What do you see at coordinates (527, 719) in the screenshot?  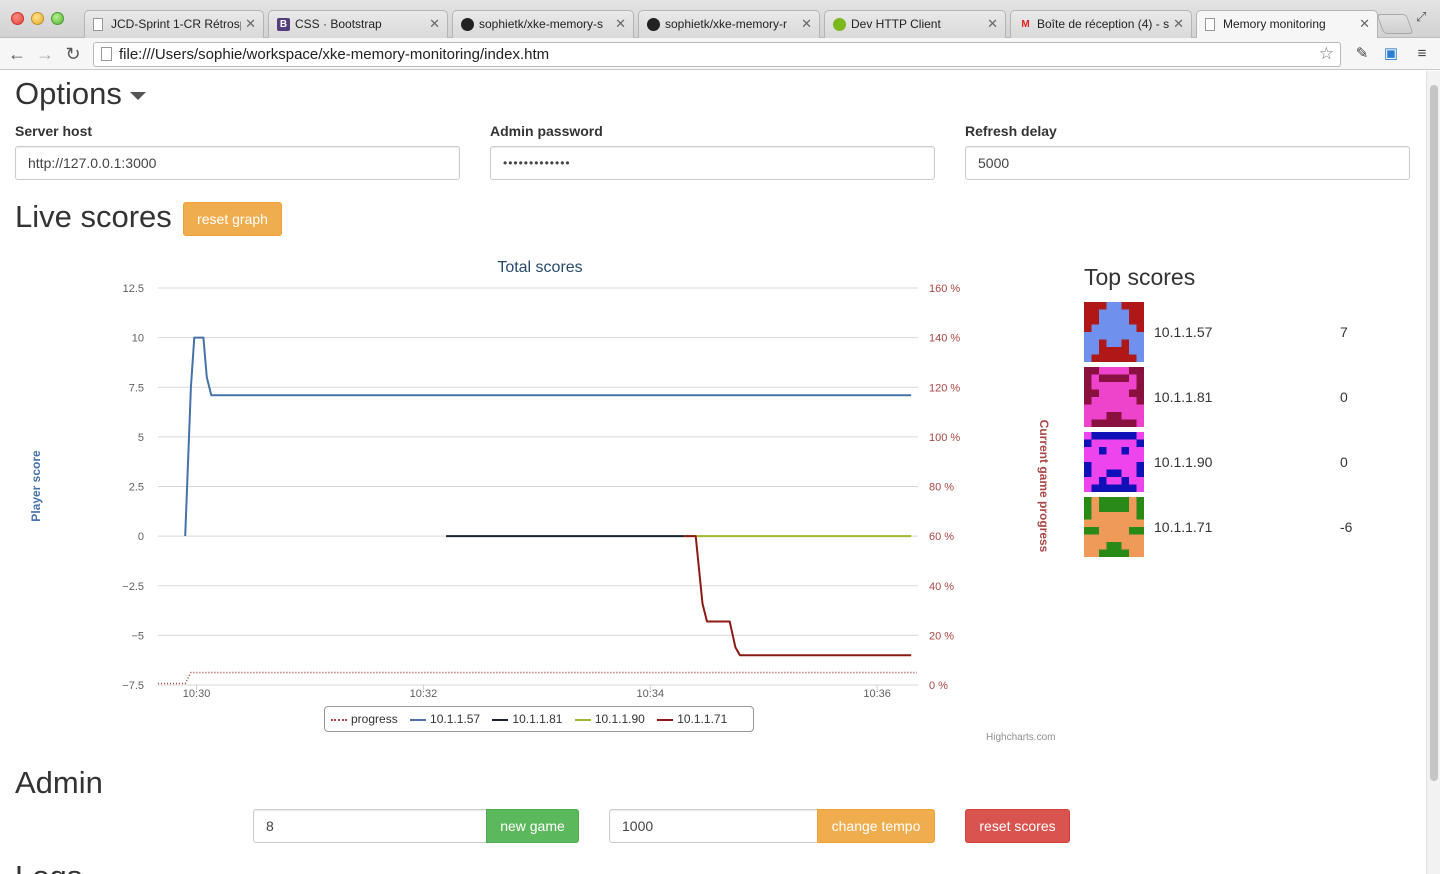 I see `legend-item-series: 10.1.1.81` at bounding box center [527, 719].